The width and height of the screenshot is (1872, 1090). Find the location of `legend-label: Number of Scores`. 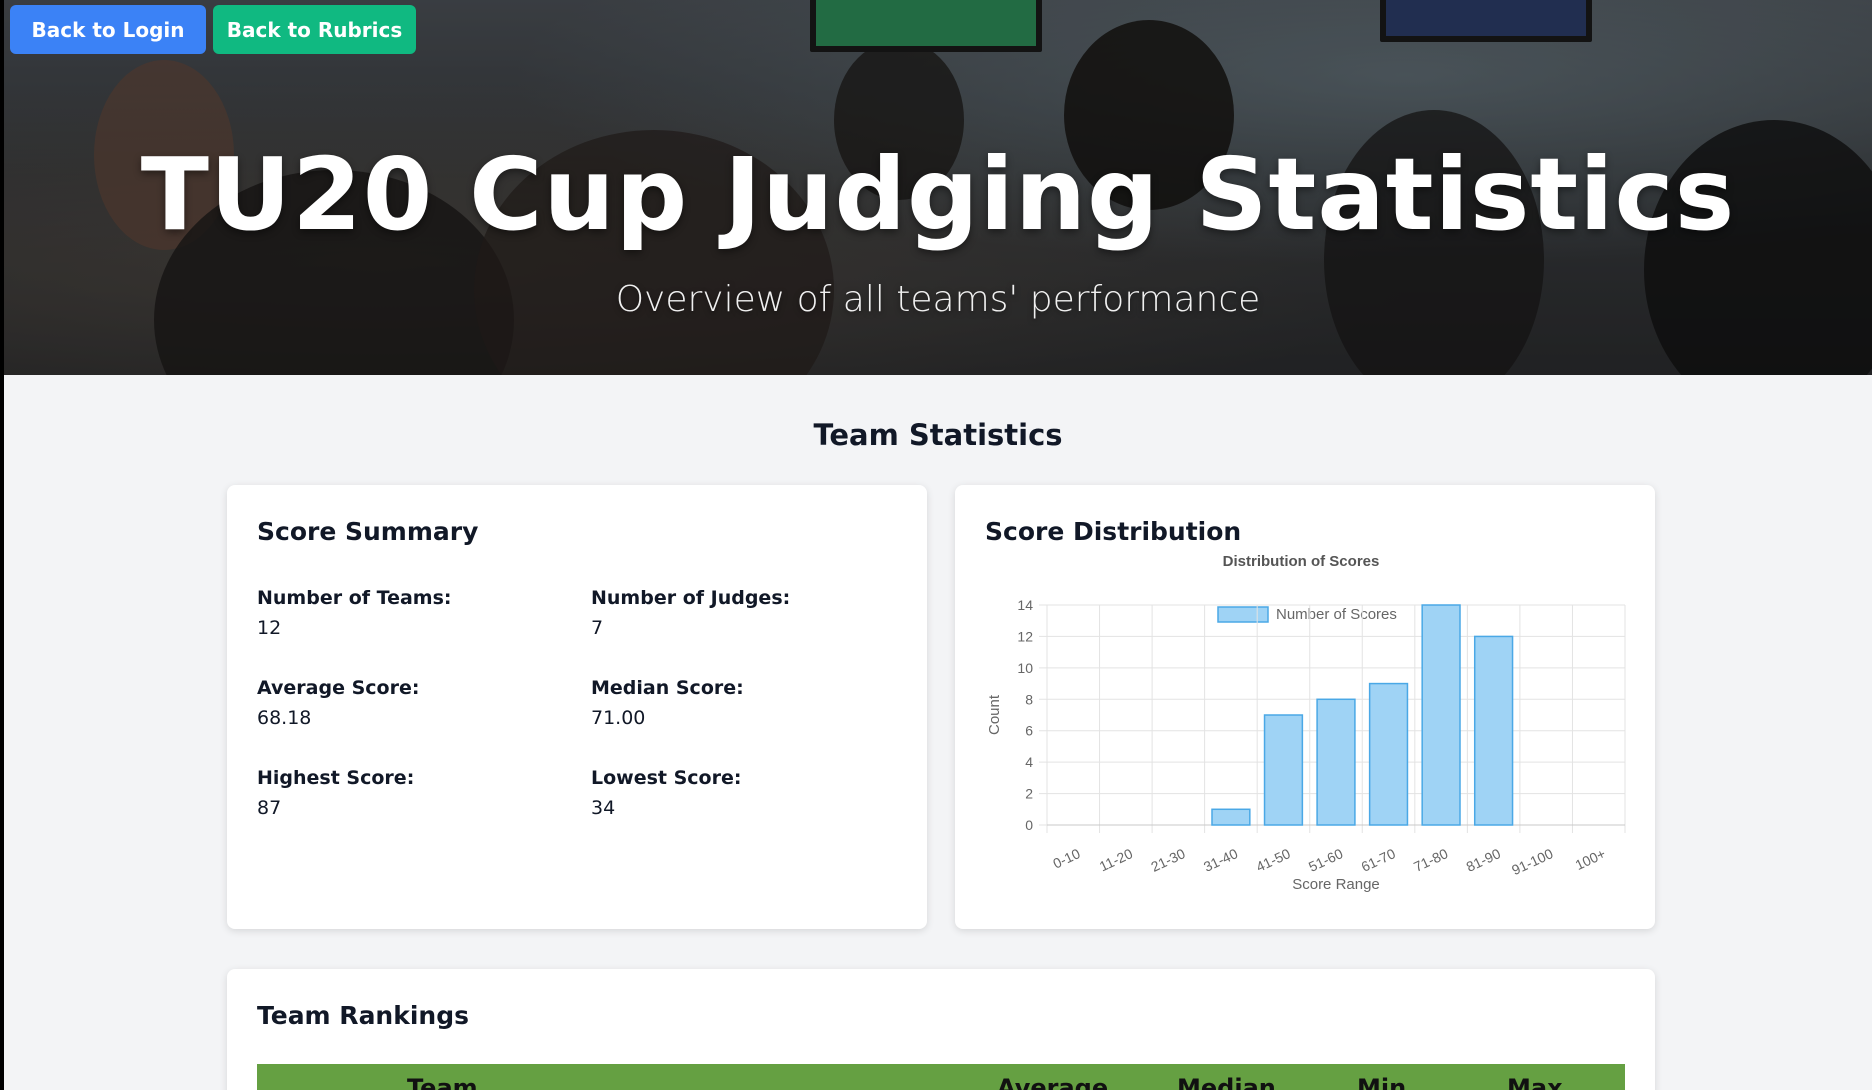

legend-label: Number of Scores is located at coordinates (1336, 614).